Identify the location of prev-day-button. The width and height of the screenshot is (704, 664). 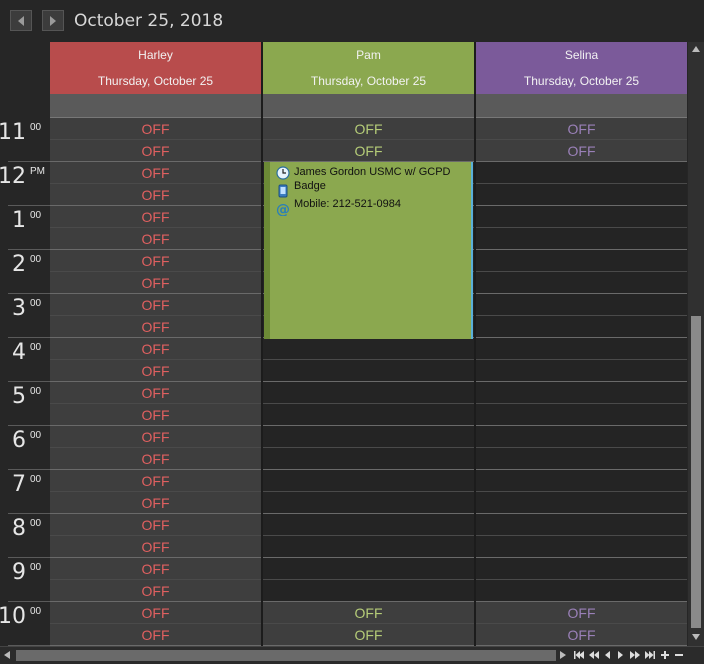
(21, 20).